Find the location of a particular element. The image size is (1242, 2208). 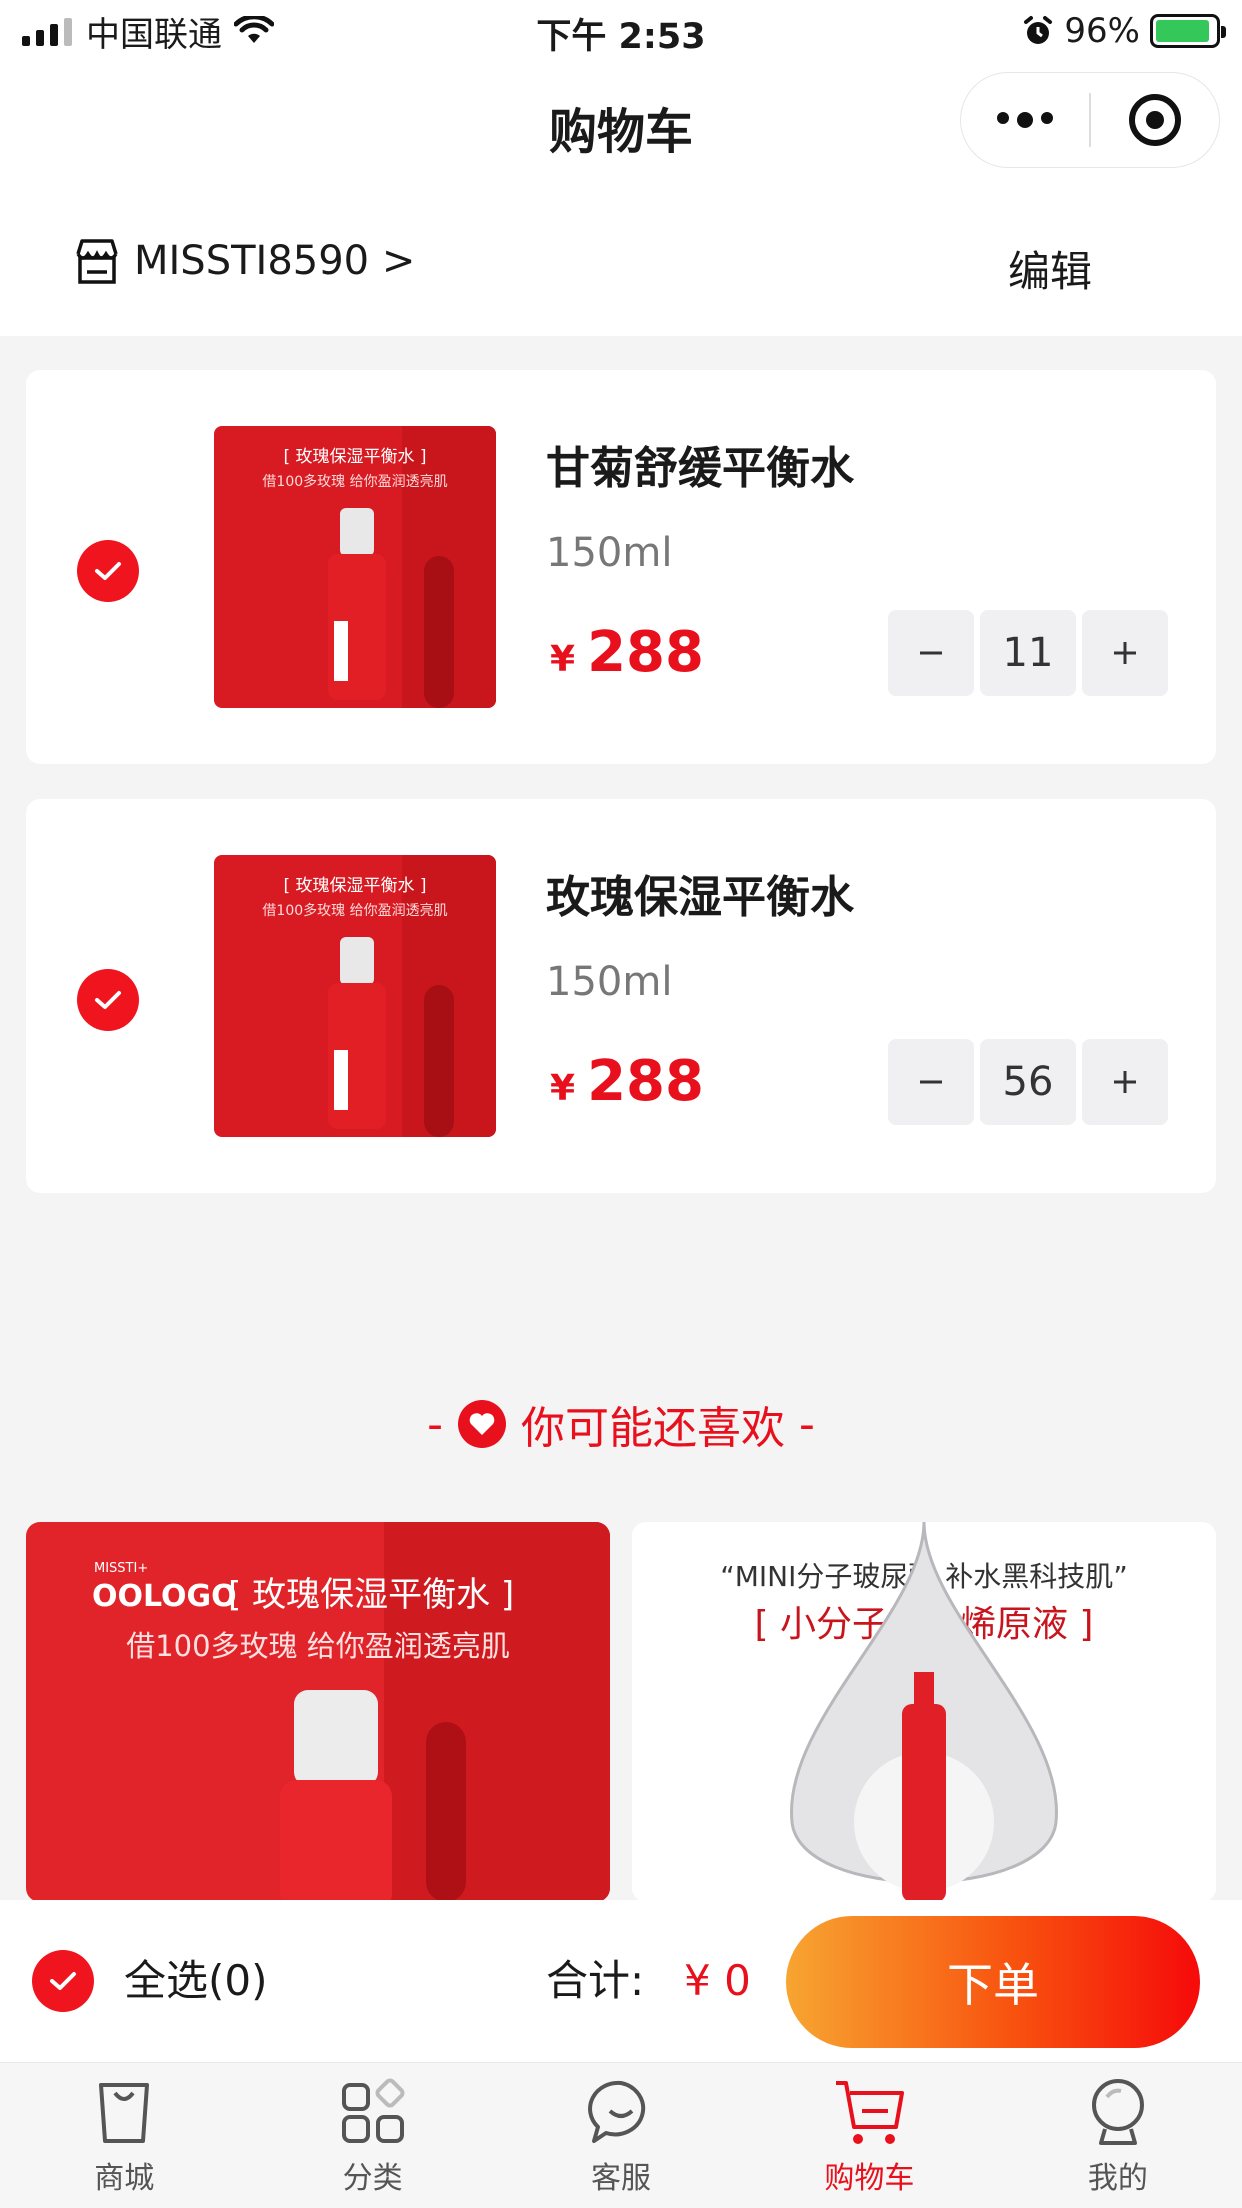

select-all-checkbox is located at coordinates (63, 1981).